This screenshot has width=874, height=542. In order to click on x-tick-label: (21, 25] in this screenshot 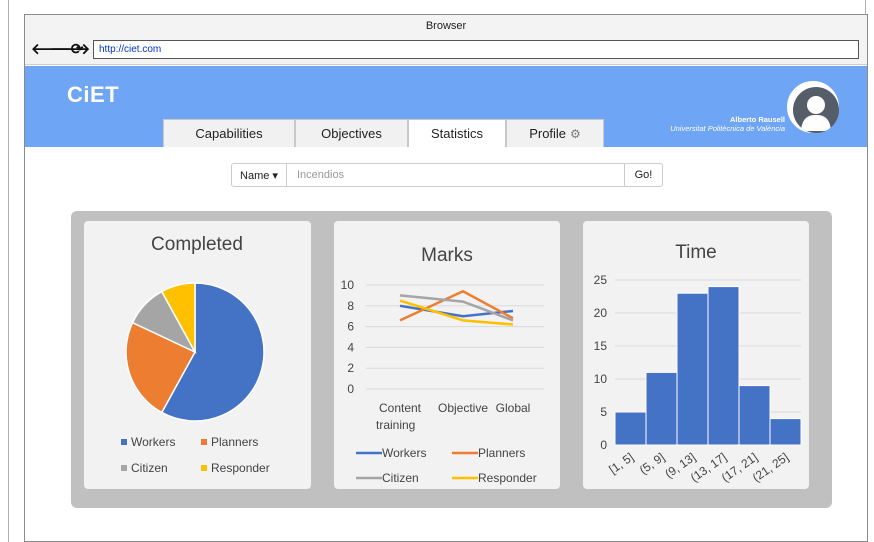, I will do `click(770, 467)`.